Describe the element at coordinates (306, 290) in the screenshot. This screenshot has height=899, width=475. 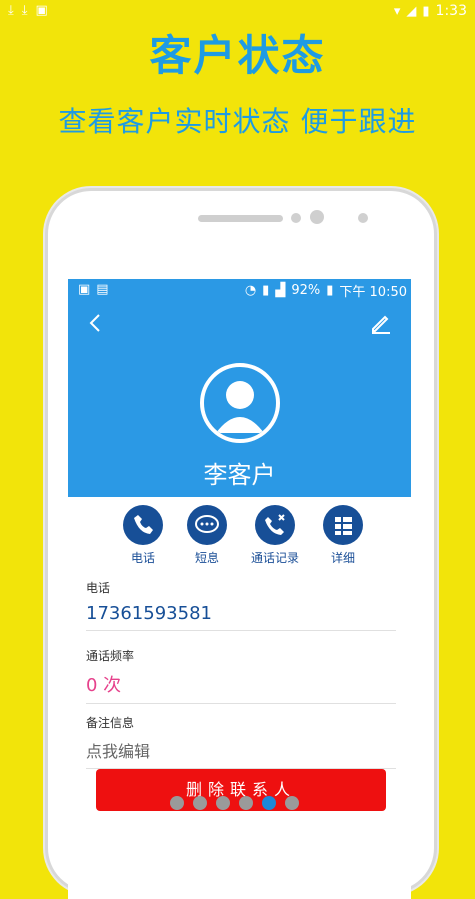
I see `battery-percent: 92%` at that location.